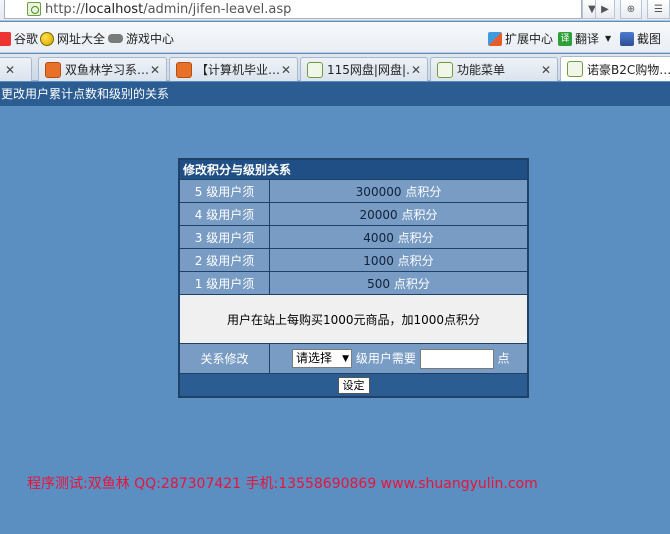 This screenshot has height=534, width=670. What do you see at coordinates (385, 358) in the screenshot?
I see `need-label: 级用户需要` at bounding box center [385, 358].